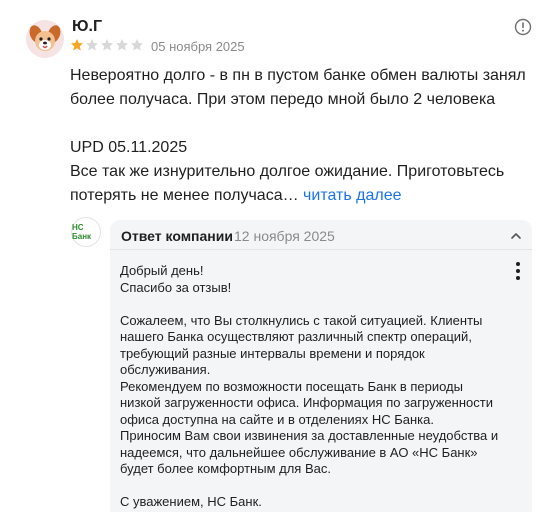  I want to click on reply-line: Спасибо за отзыв!, so click(176, 287).